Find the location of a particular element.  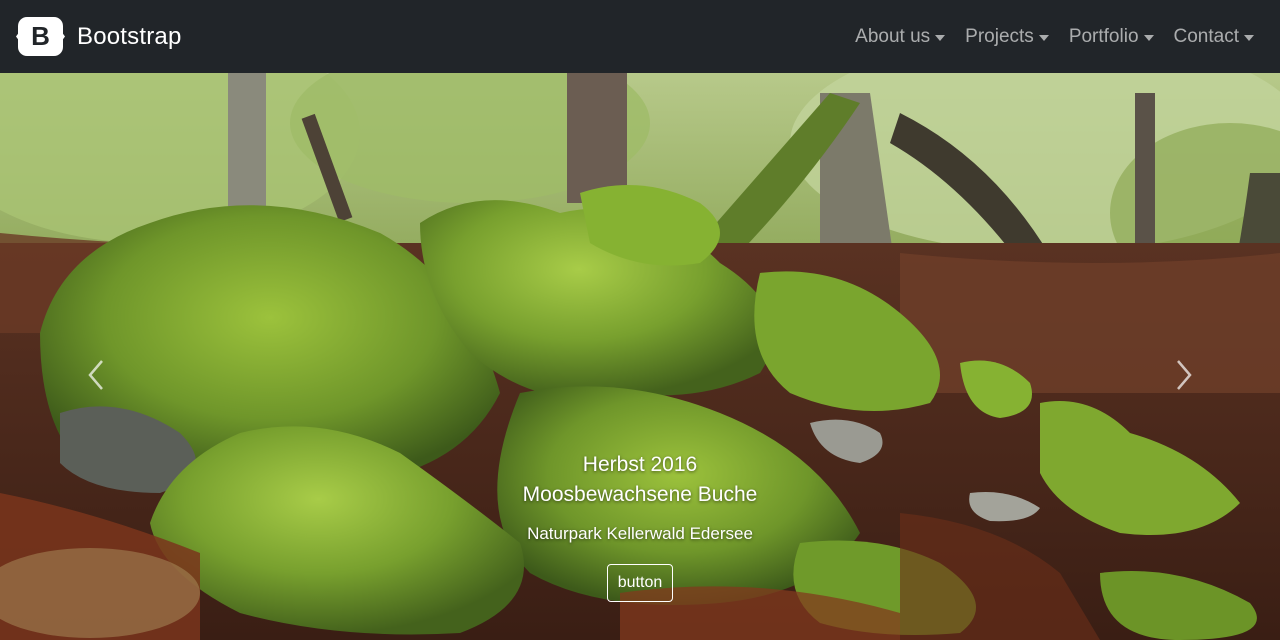

brand: B Bootstrap is located at coordinates (99, 36).